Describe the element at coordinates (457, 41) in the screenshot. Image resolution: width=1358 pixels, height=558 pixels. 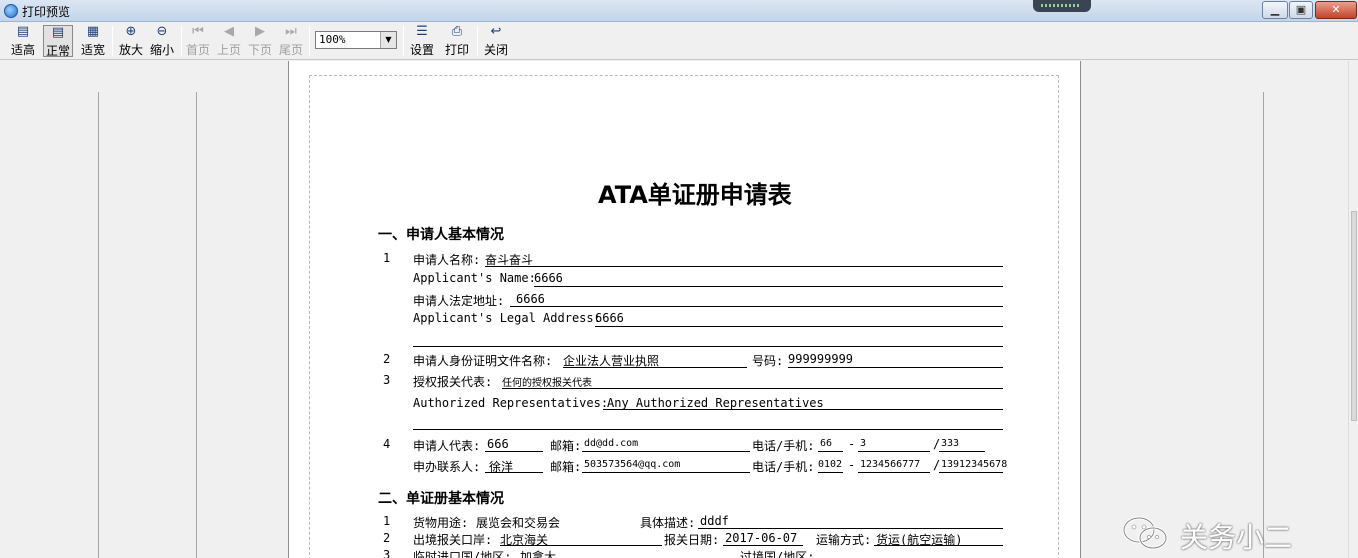
I see `print-button: ⎙ 打印` at that location.